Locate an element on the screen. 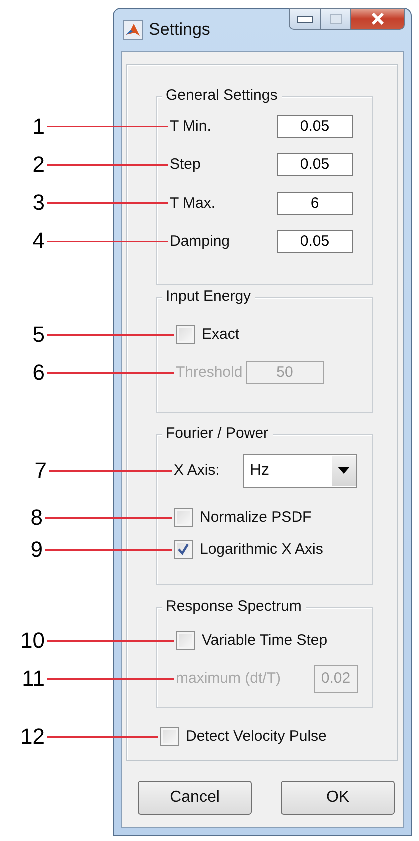 This screenshot has width=419, height=841. minimize-icon is located at coordinates (305, 19).